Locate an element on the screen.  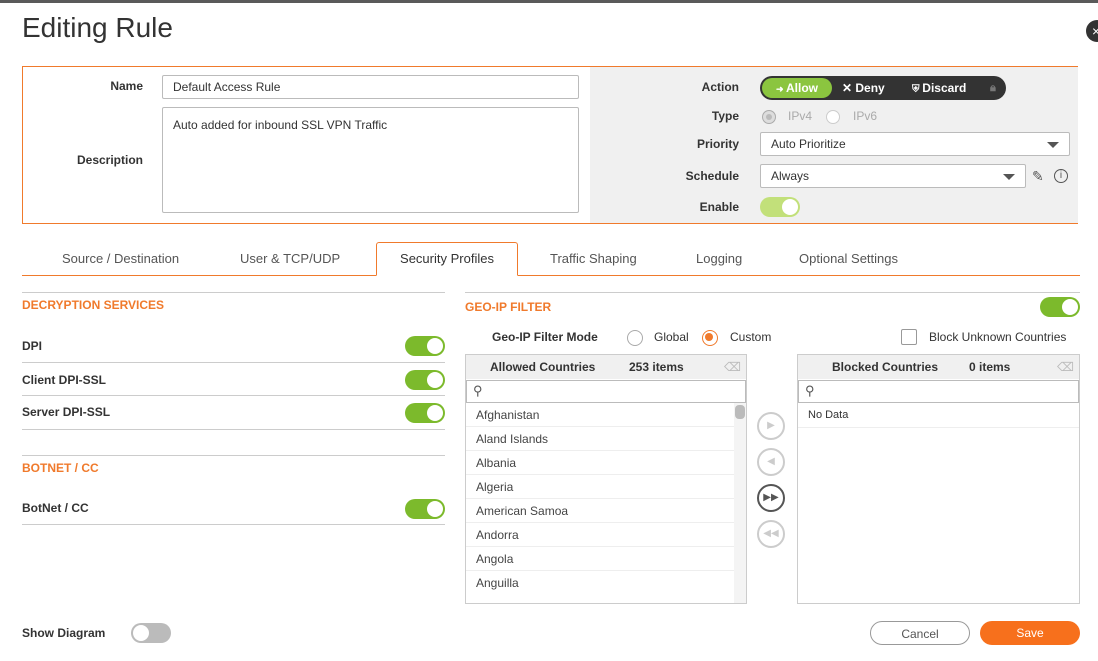
type-ipv6-label: IPv6 is located at coordinates (865, 116).